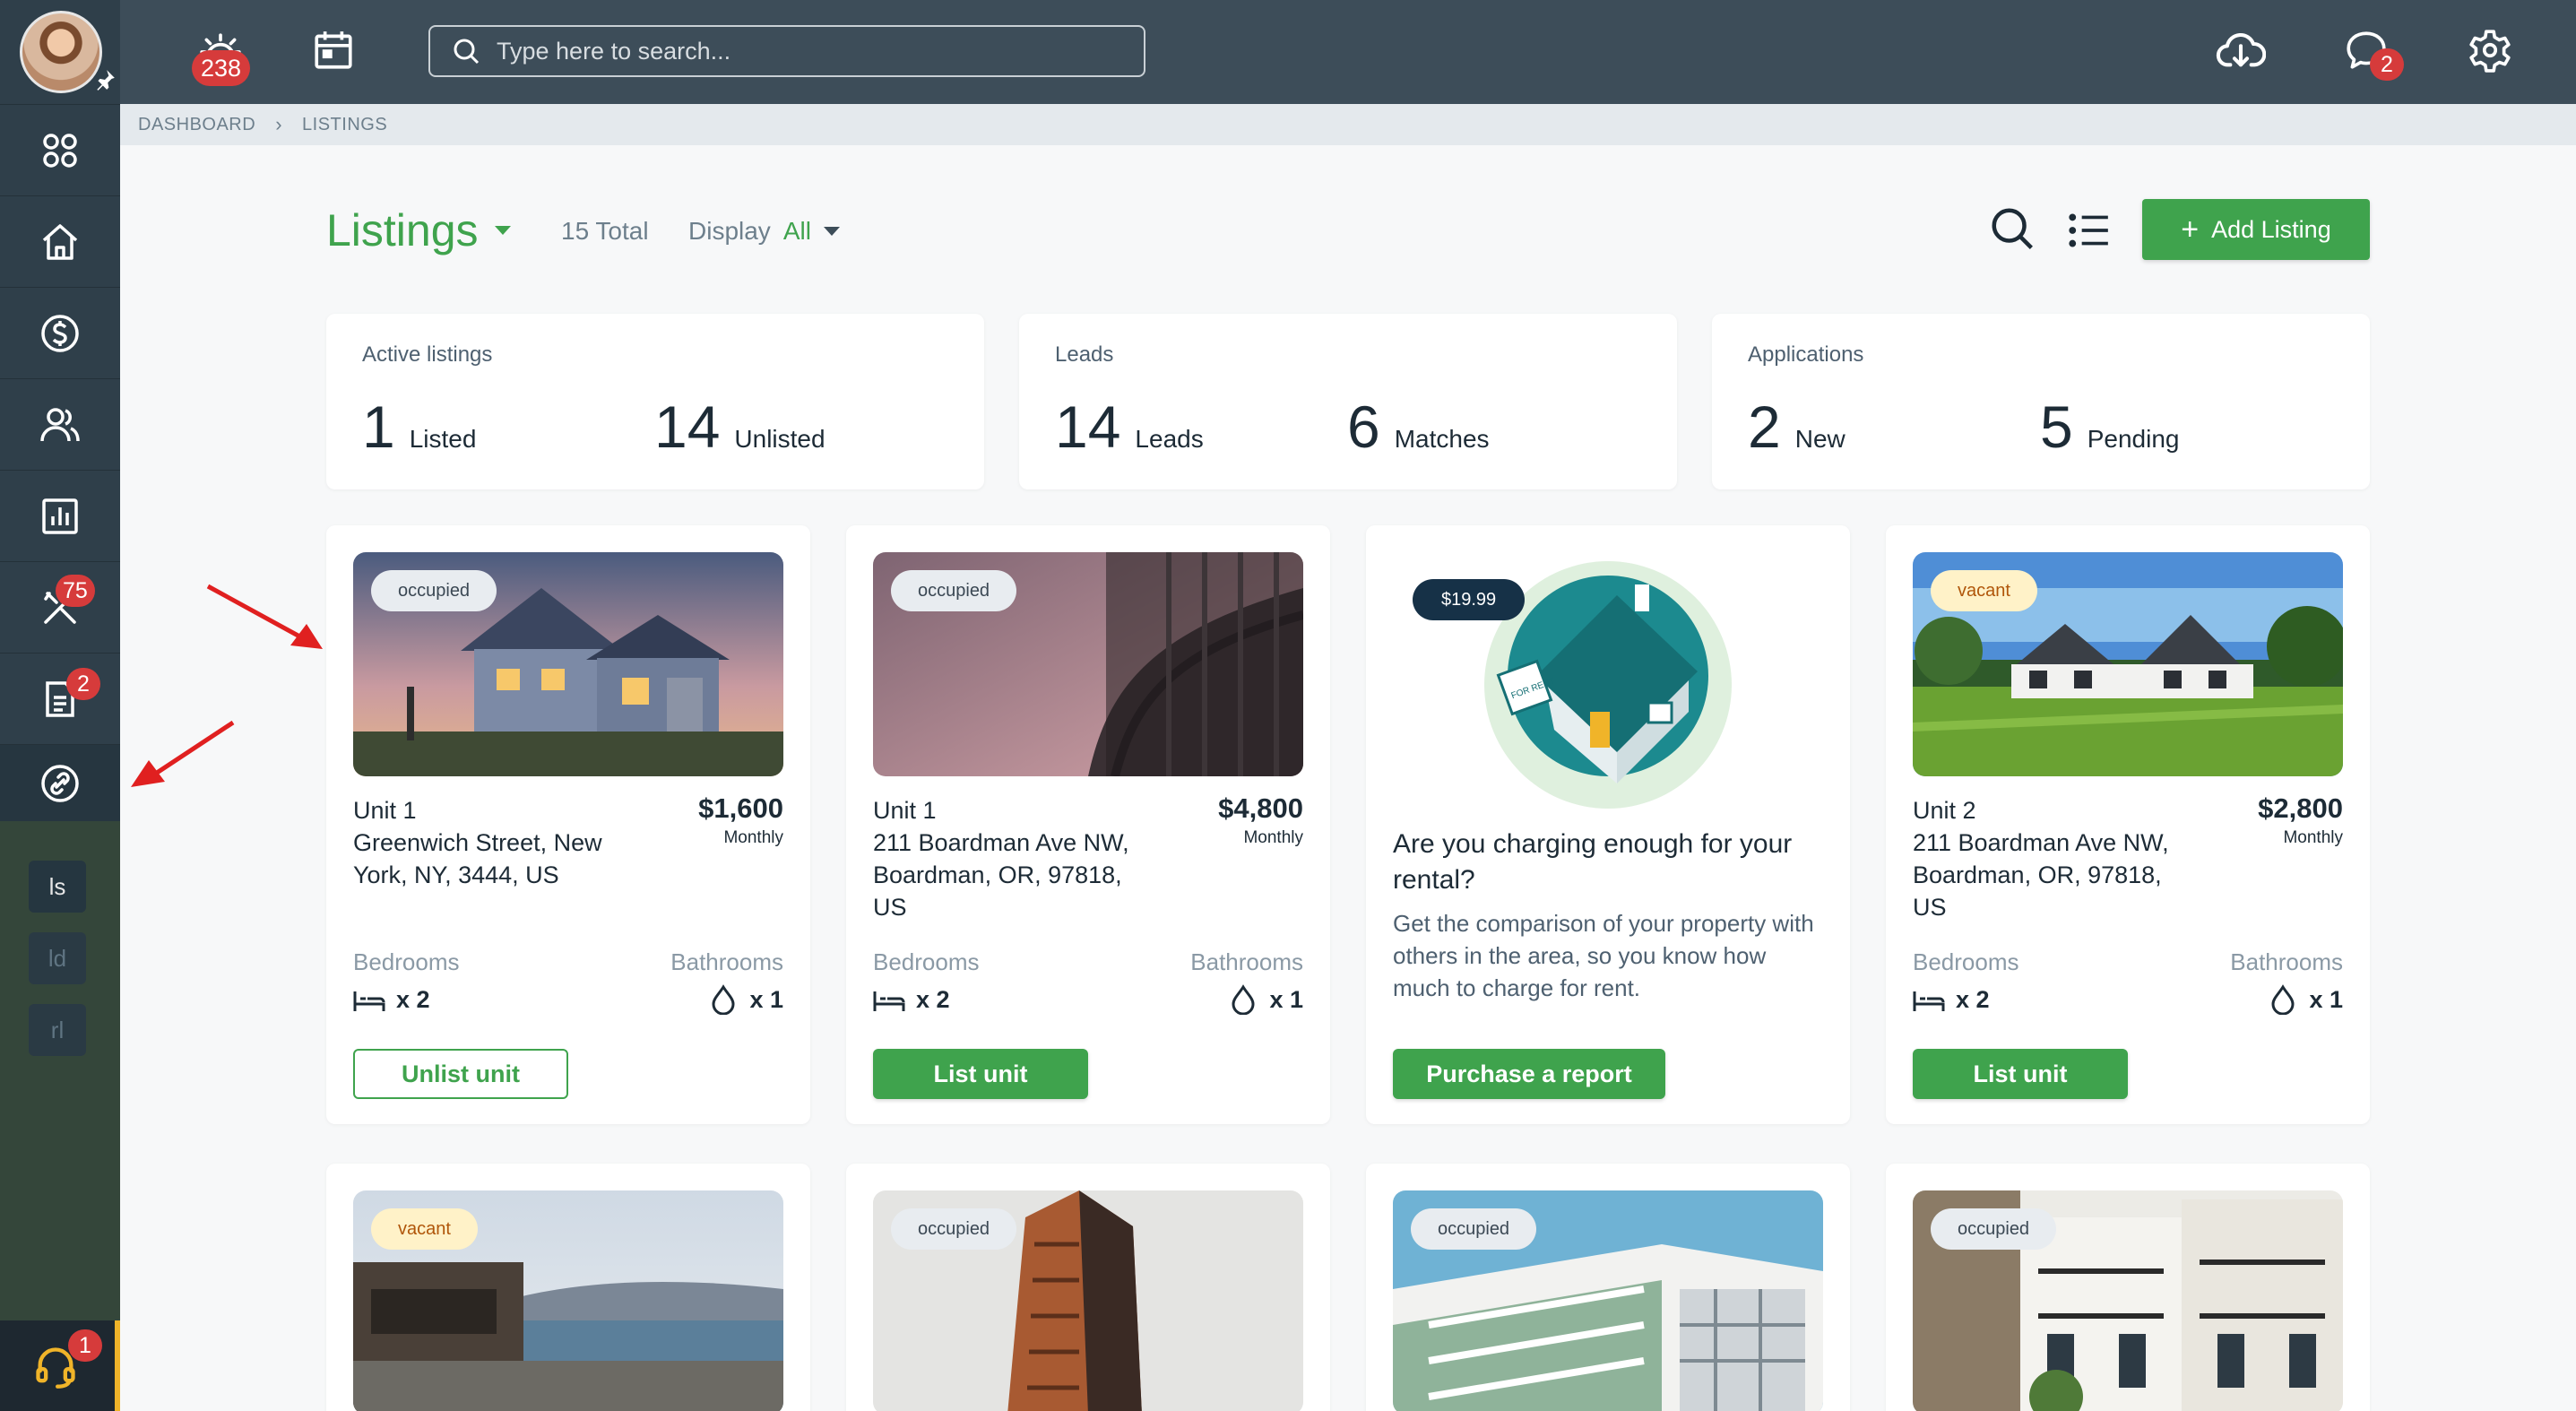 Image resolution: width=2576 pixels, height=1411 pixels. What do you see at coordinates (57, 958) in the screenshot?
I see `submenu-chip-ld: ld` at bounding box center [57, 958].